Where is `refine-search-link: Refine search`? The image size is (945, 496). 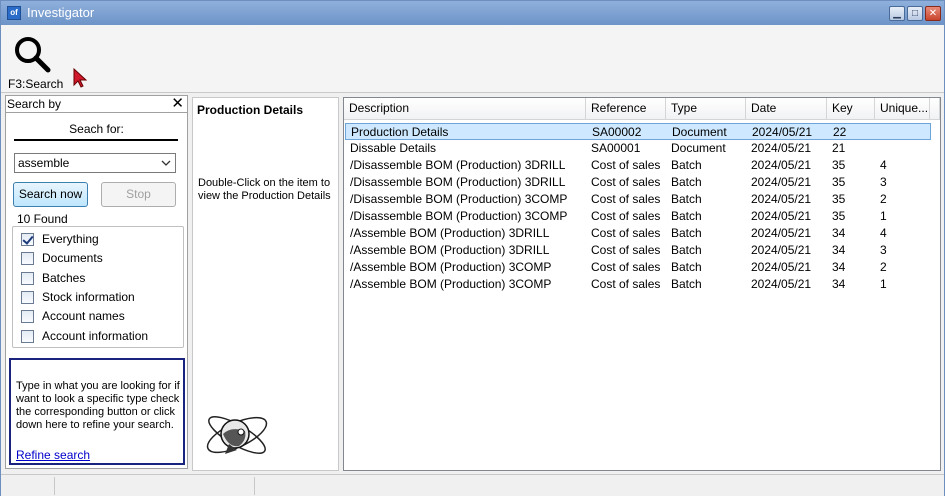
refine-search-link: Refine search is located at coordinates (53, 455).